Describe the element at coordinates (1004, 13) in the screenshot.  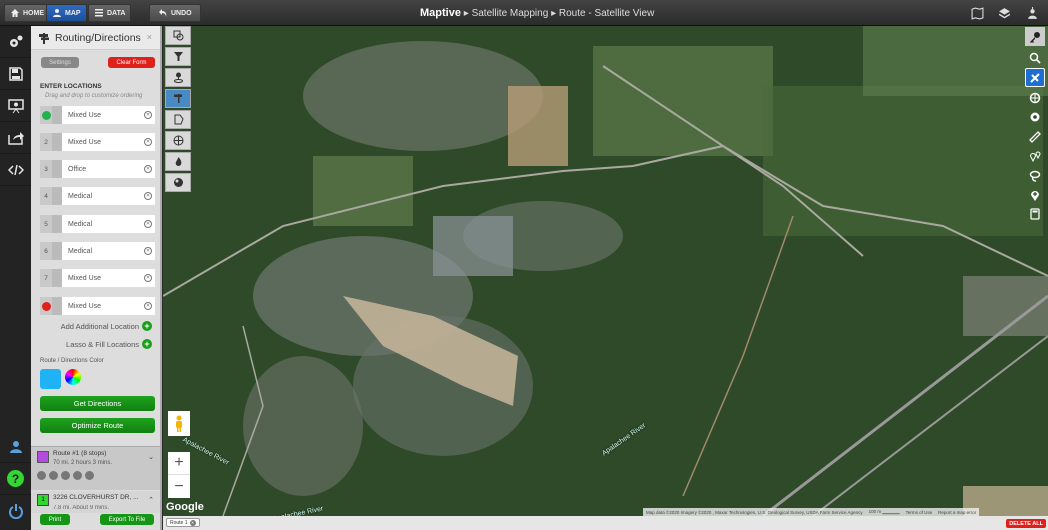
I see `layers-icon` at that location.